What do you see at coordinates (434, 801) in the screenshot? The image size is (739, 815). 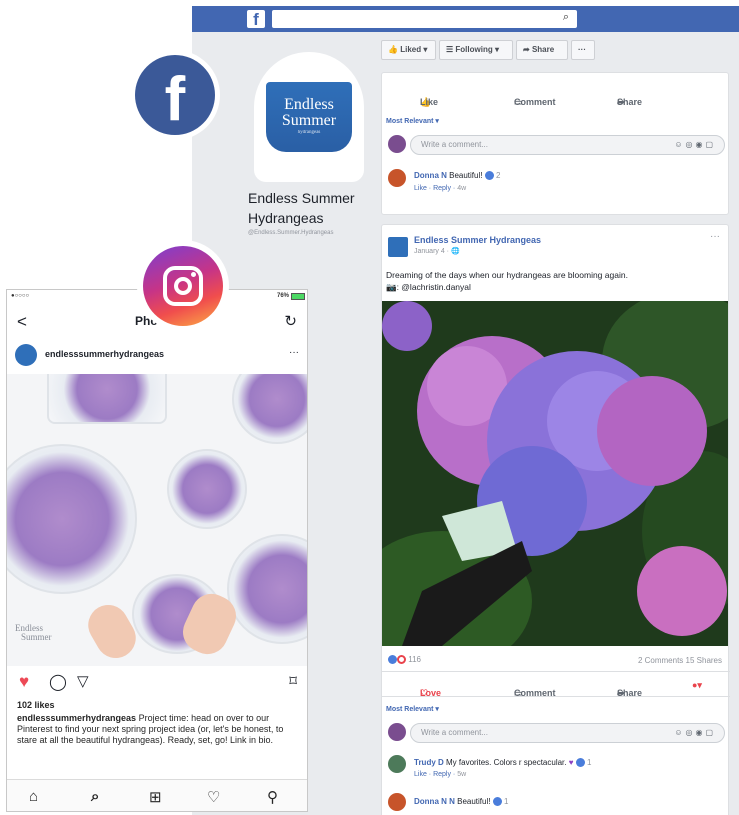 I see `comment-author: Donna N N` at bounding box center [434, 801].